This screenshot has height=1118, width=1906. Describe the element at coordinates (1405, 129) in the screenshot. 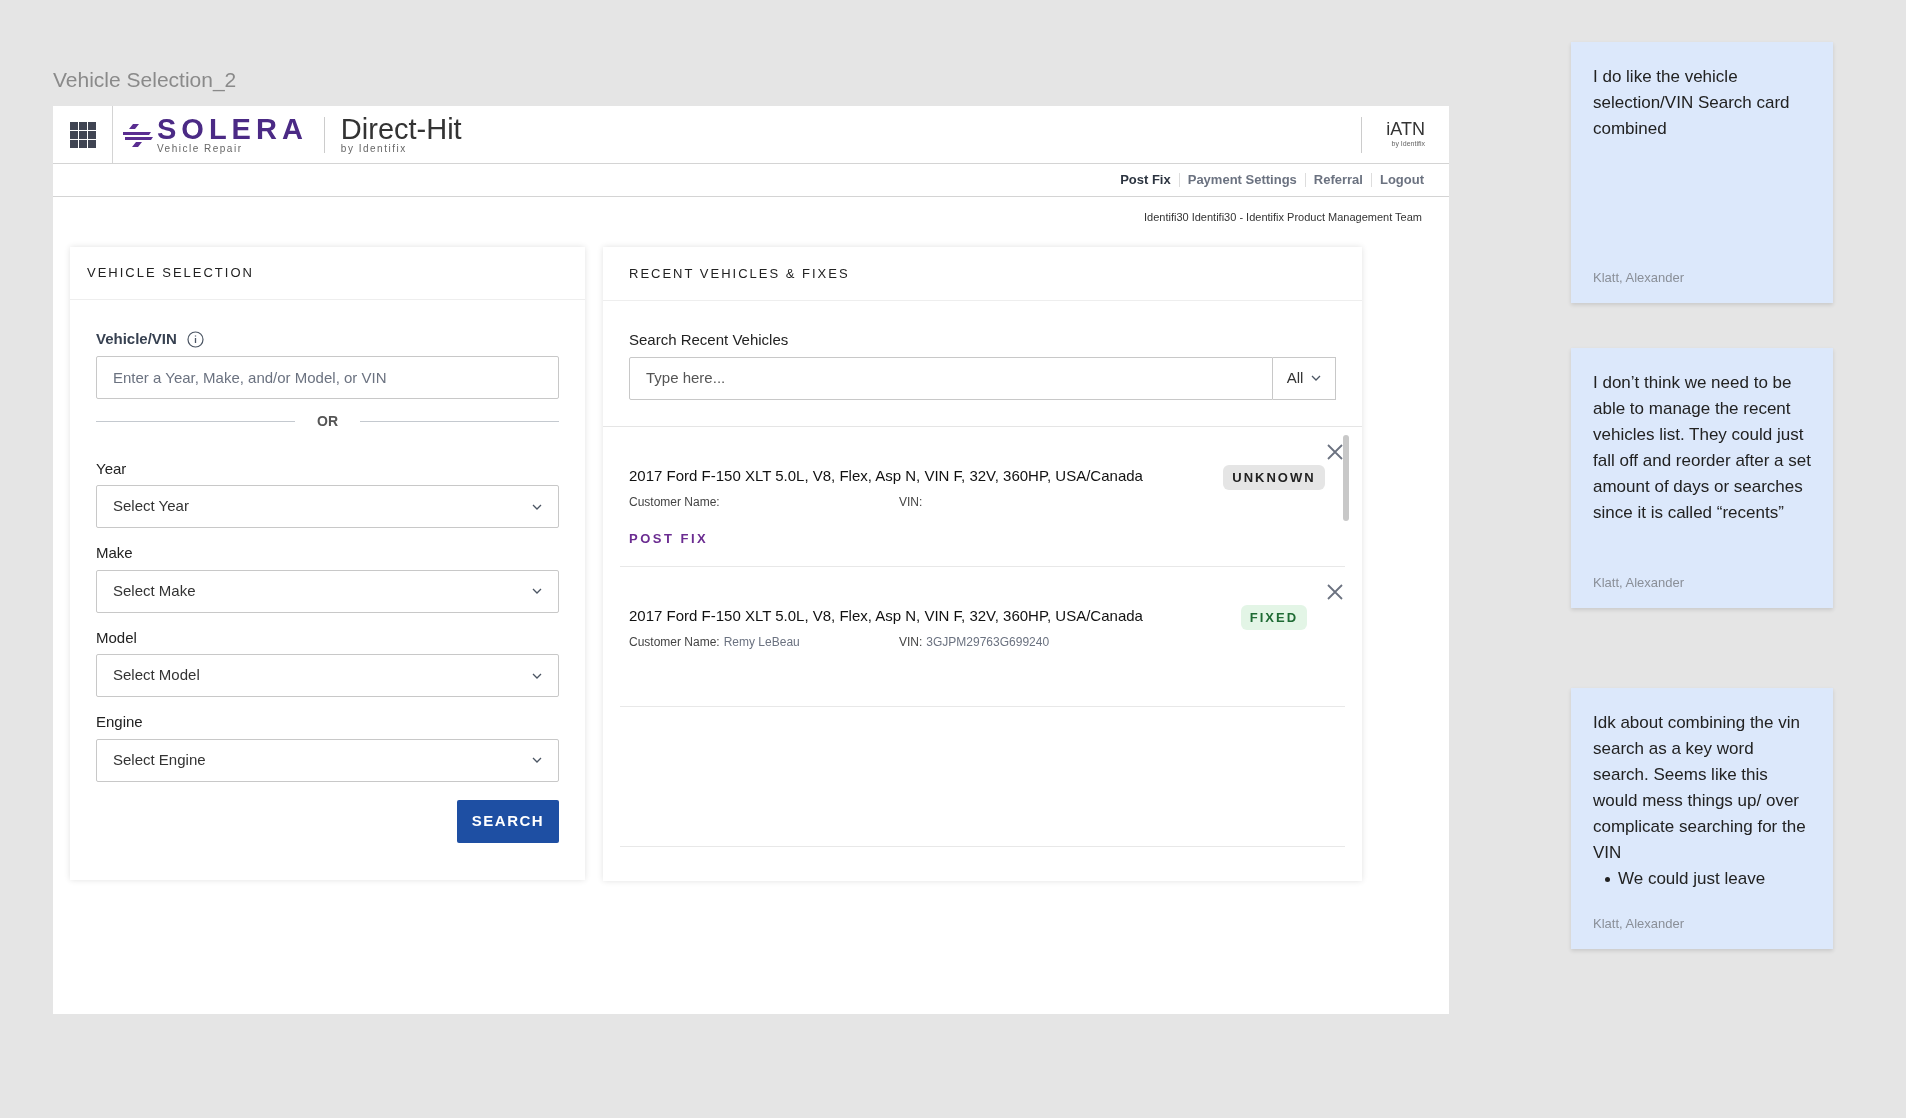

I see `partner-name: iATN` at that location.